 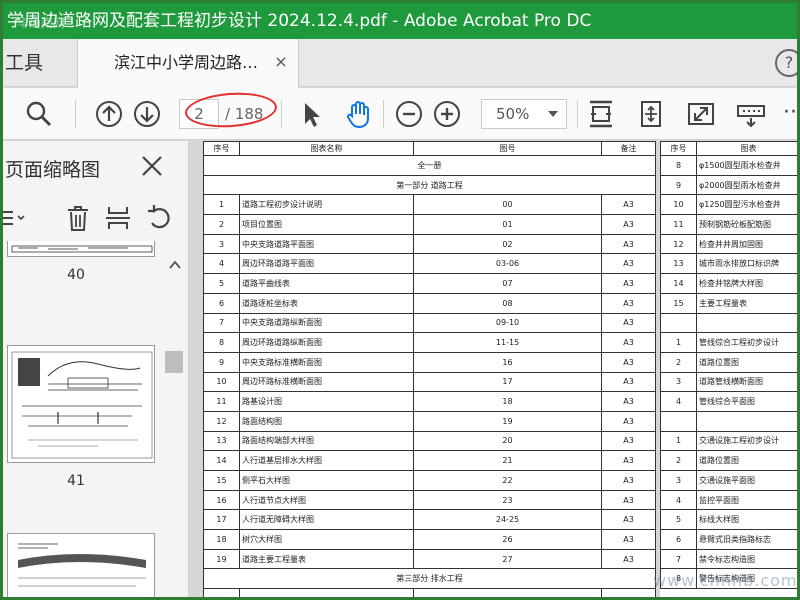 I want to click on drawing-number: 18, so click(x=507, y=401).